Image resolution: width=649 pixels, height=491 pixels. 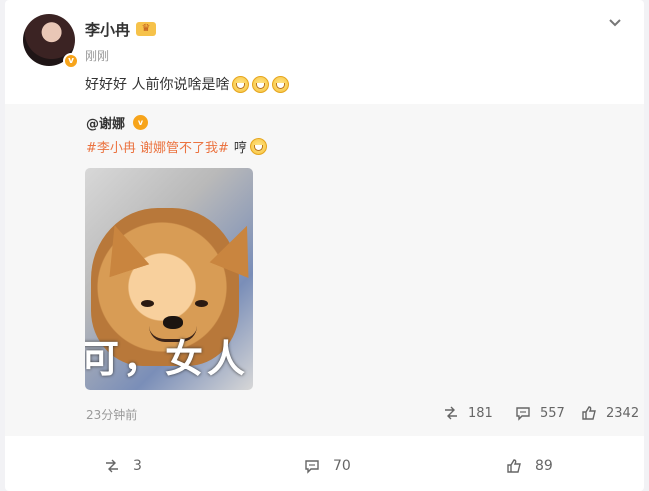 What do you see at coordinates (122, 466) in the screenshot?
I see `repost-button: 3` at bounding box center [122, 466].